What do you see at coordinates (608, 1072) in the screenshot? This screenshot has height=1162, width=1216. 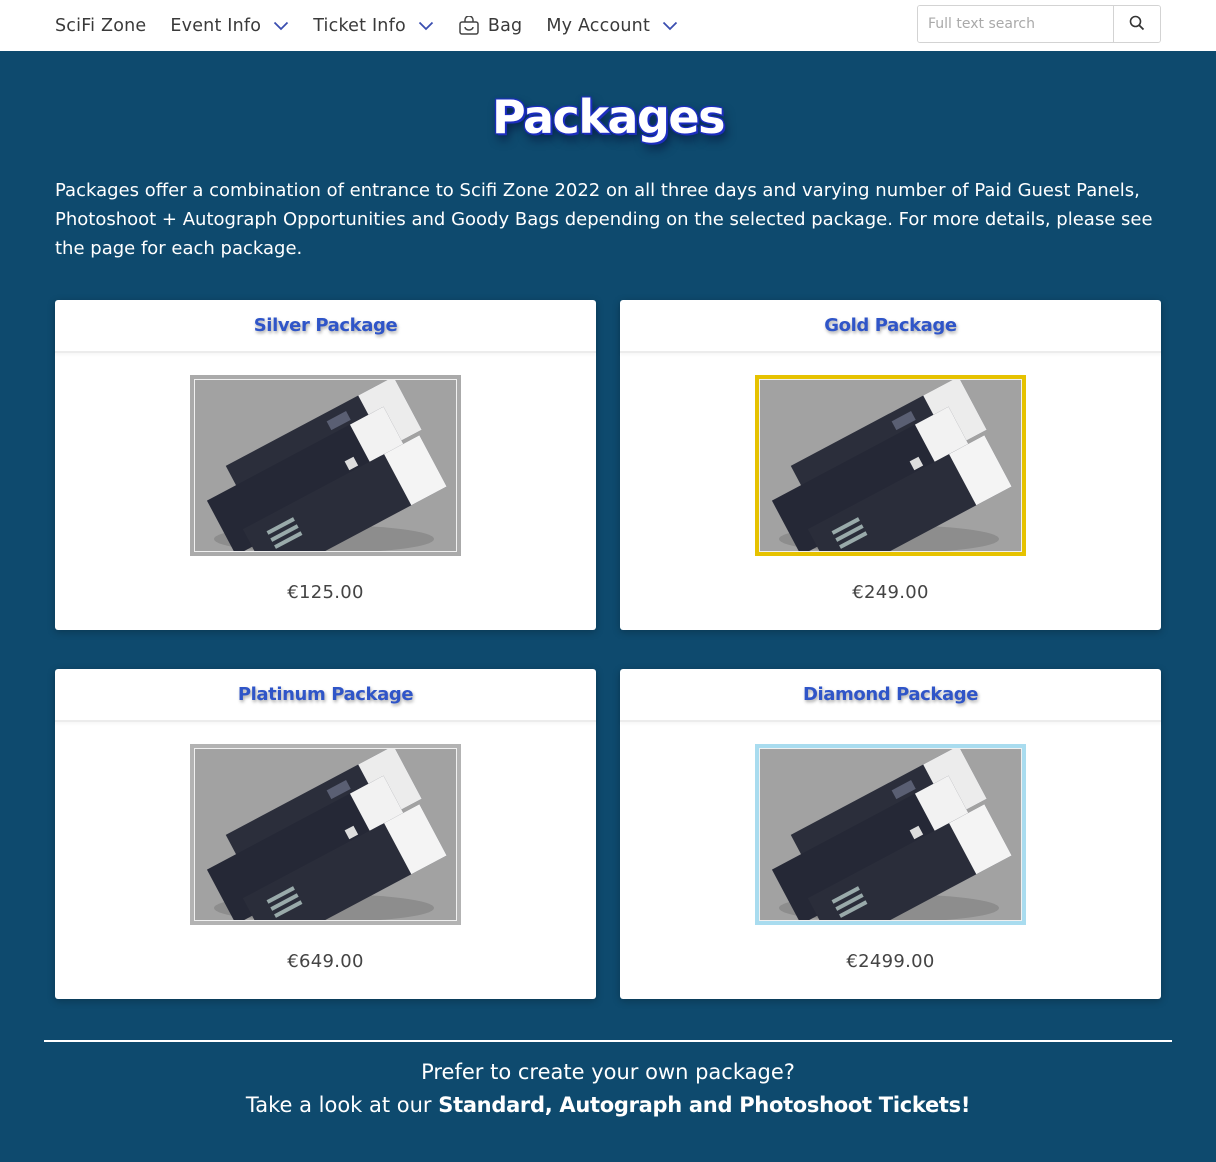 I see `cta-question: Prefer to create your own package?` at bounding box center [608, 1072].